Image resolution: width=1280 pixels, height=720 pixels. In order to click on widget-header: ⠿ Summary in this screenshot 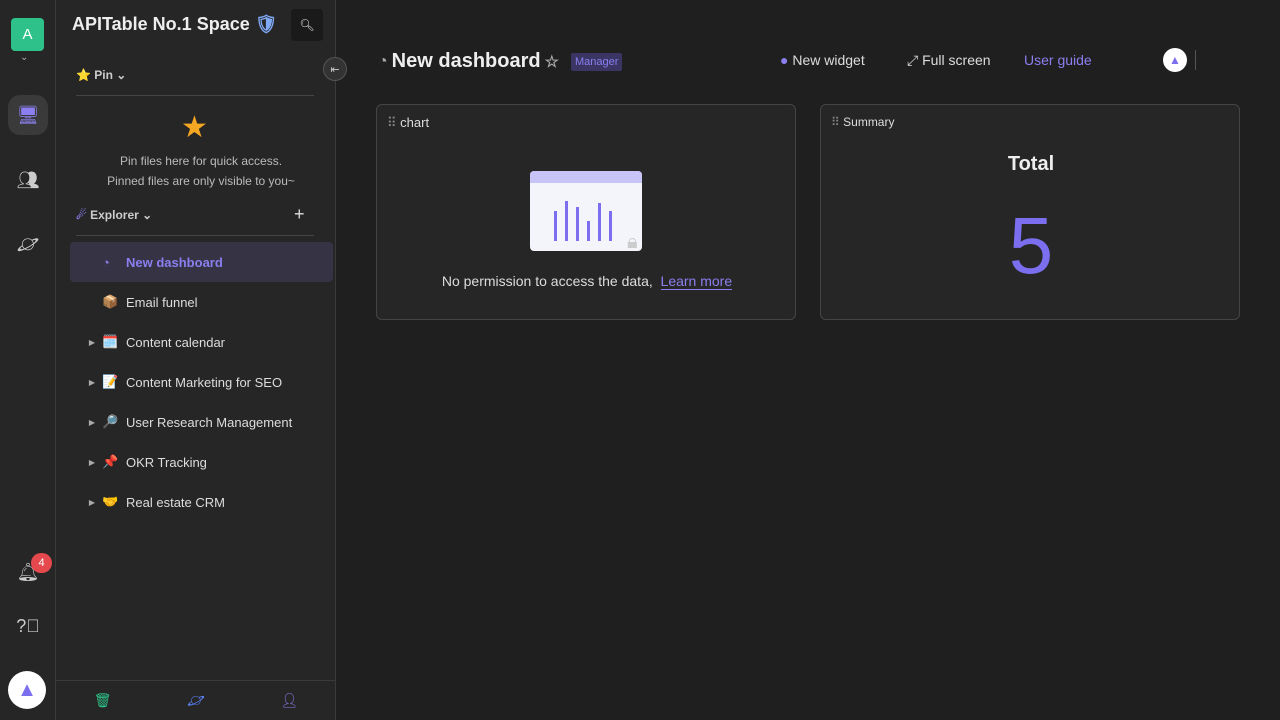, I will do `click(862, 122)`.